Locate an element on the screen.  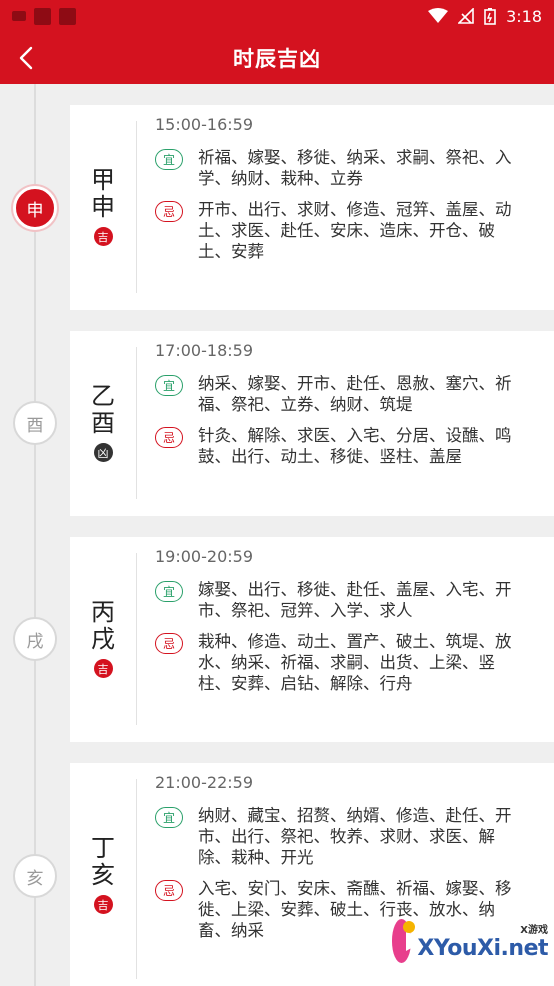
yi-row: 宜 祈福、嫁娶、移徙、纳采、求嗣、祭祀、入 学、纳财、栽种、立券 is located at coordinates (346, 168).